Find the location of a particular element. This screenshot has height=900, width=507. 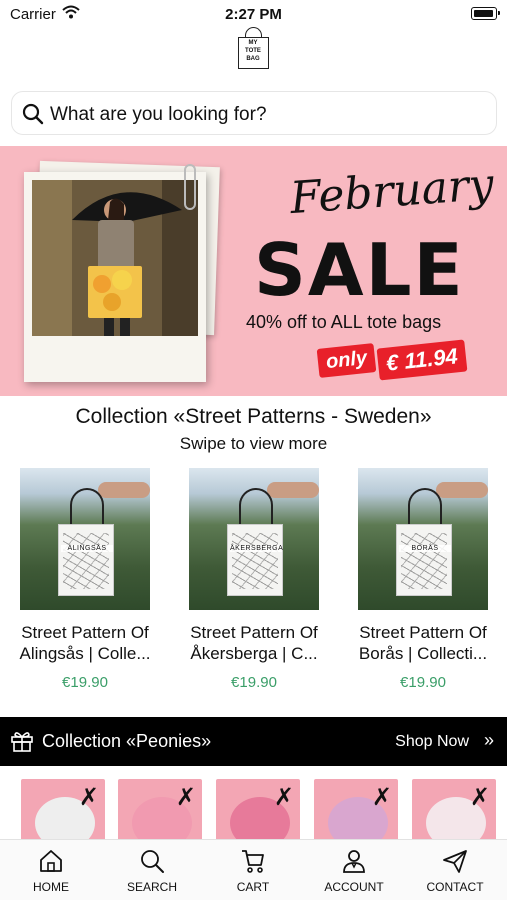

tab-account-label: ACCOUNT is located at coordinates (354, 887).